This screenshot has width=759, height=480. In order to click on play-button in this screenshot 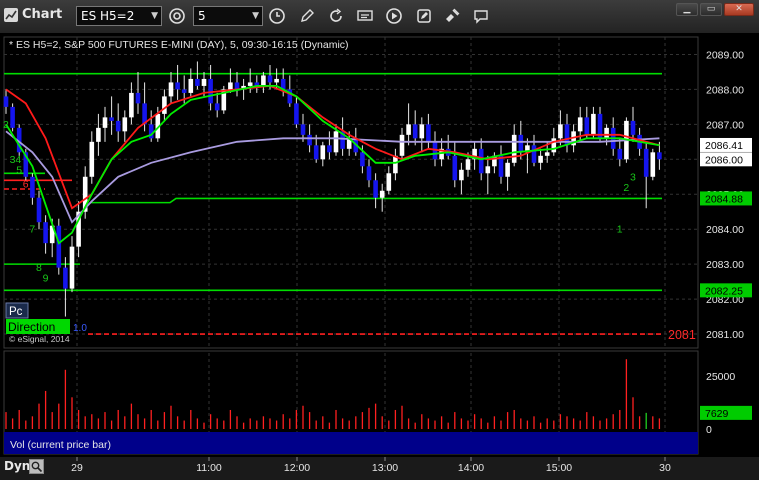, I will do `click(394, 16)`.